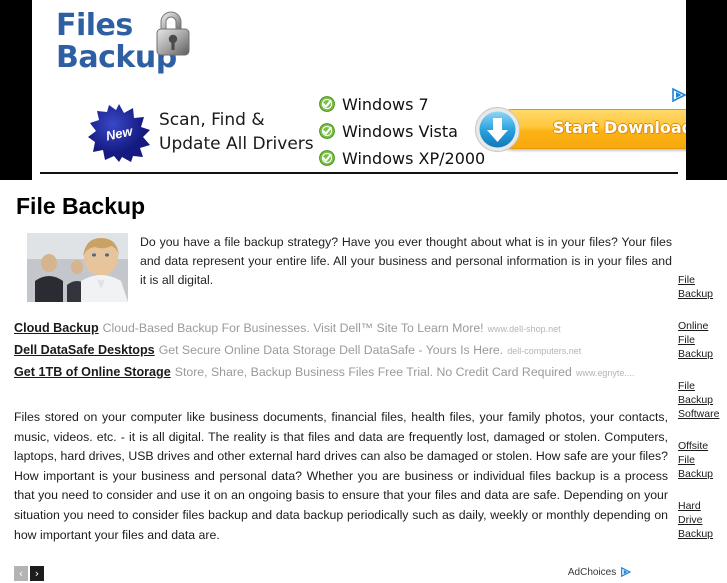  Describe the element at coordinates (84, 350) in the screenshot. I see `sponsored-ad-title: Dell DataSafe Desktops` at that location.